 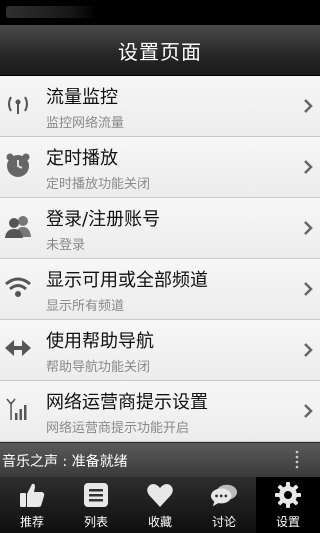 I want to click on tab-discussion: 讨论, so click(x=224, y=505).